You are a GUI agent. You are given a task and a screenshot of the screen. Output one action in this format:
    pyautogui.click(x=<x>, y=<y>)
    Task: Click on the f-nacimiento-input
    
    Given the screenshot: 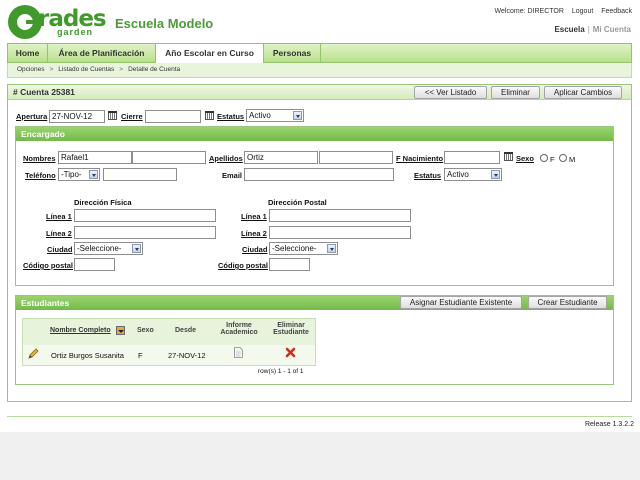 What is the action you would take?
    pyautogui.click(x=472, y=157)
    